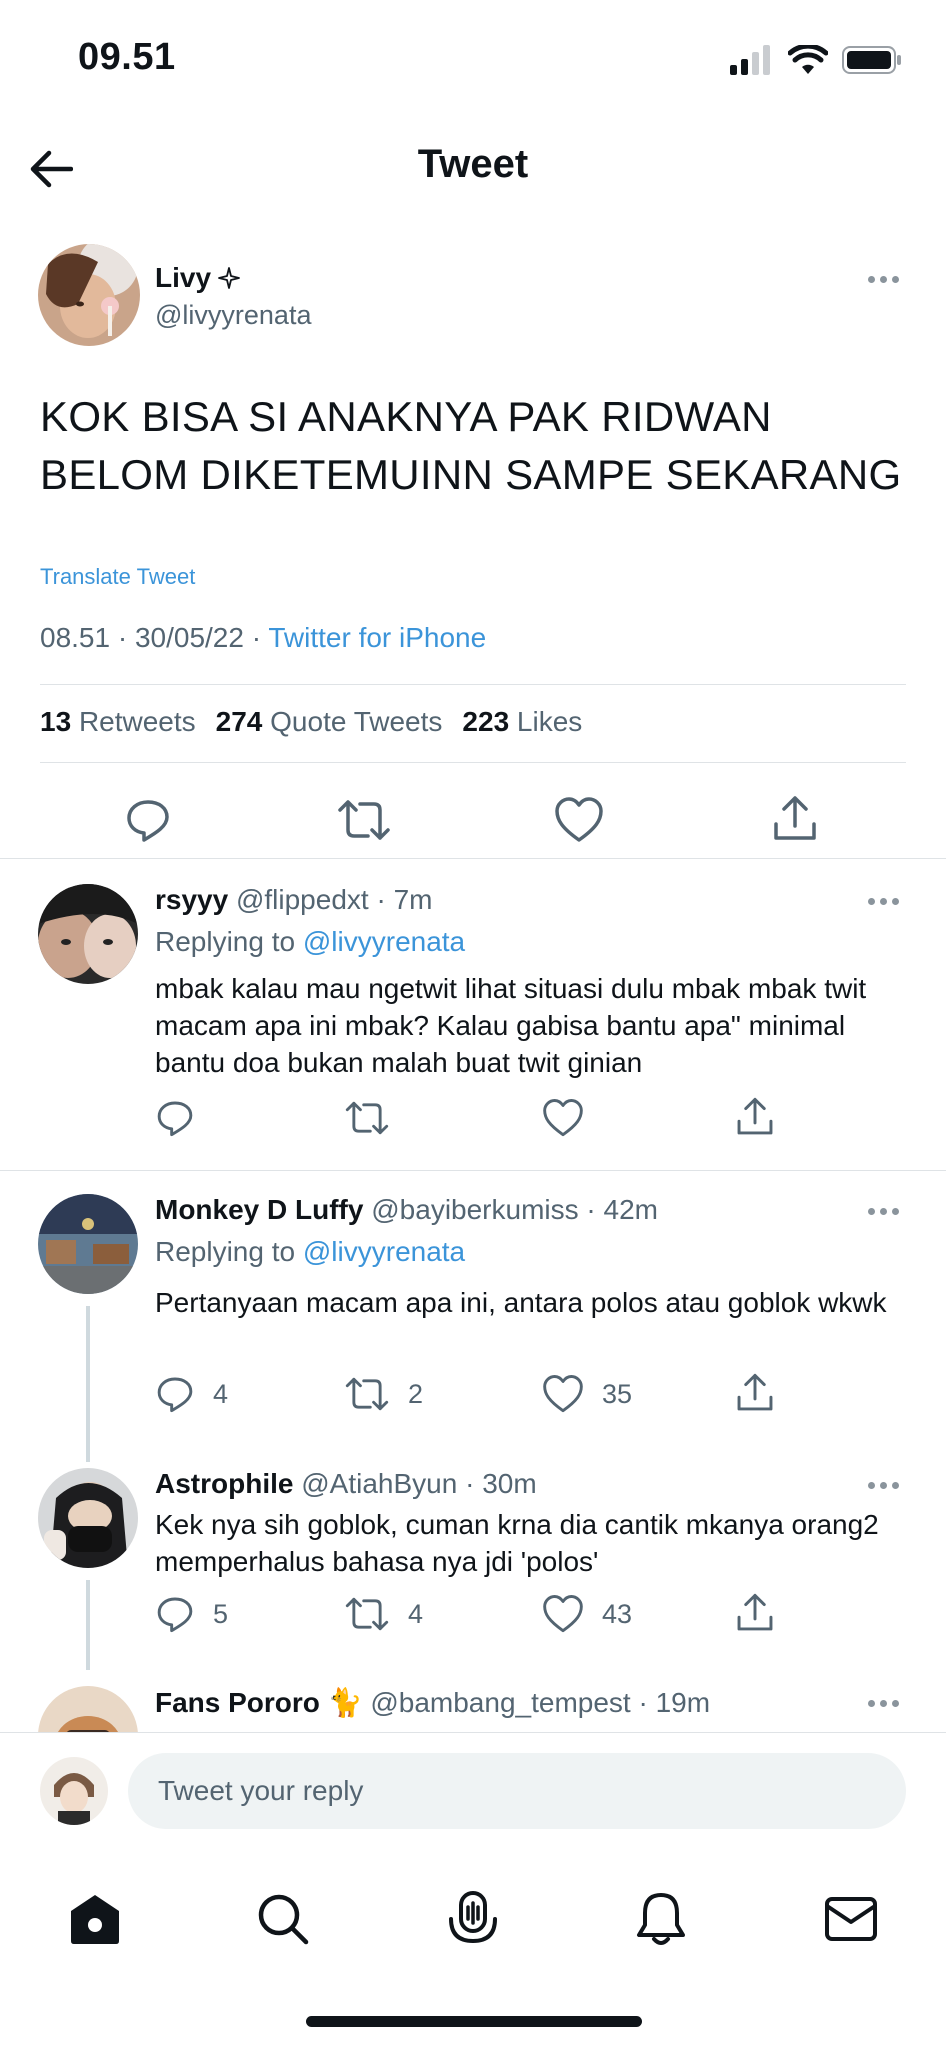  What do you see at coordinates (118, 722) in the screenshot?
I see `retweets-stat: 13 Retweets` at bounding box center [118, 722].